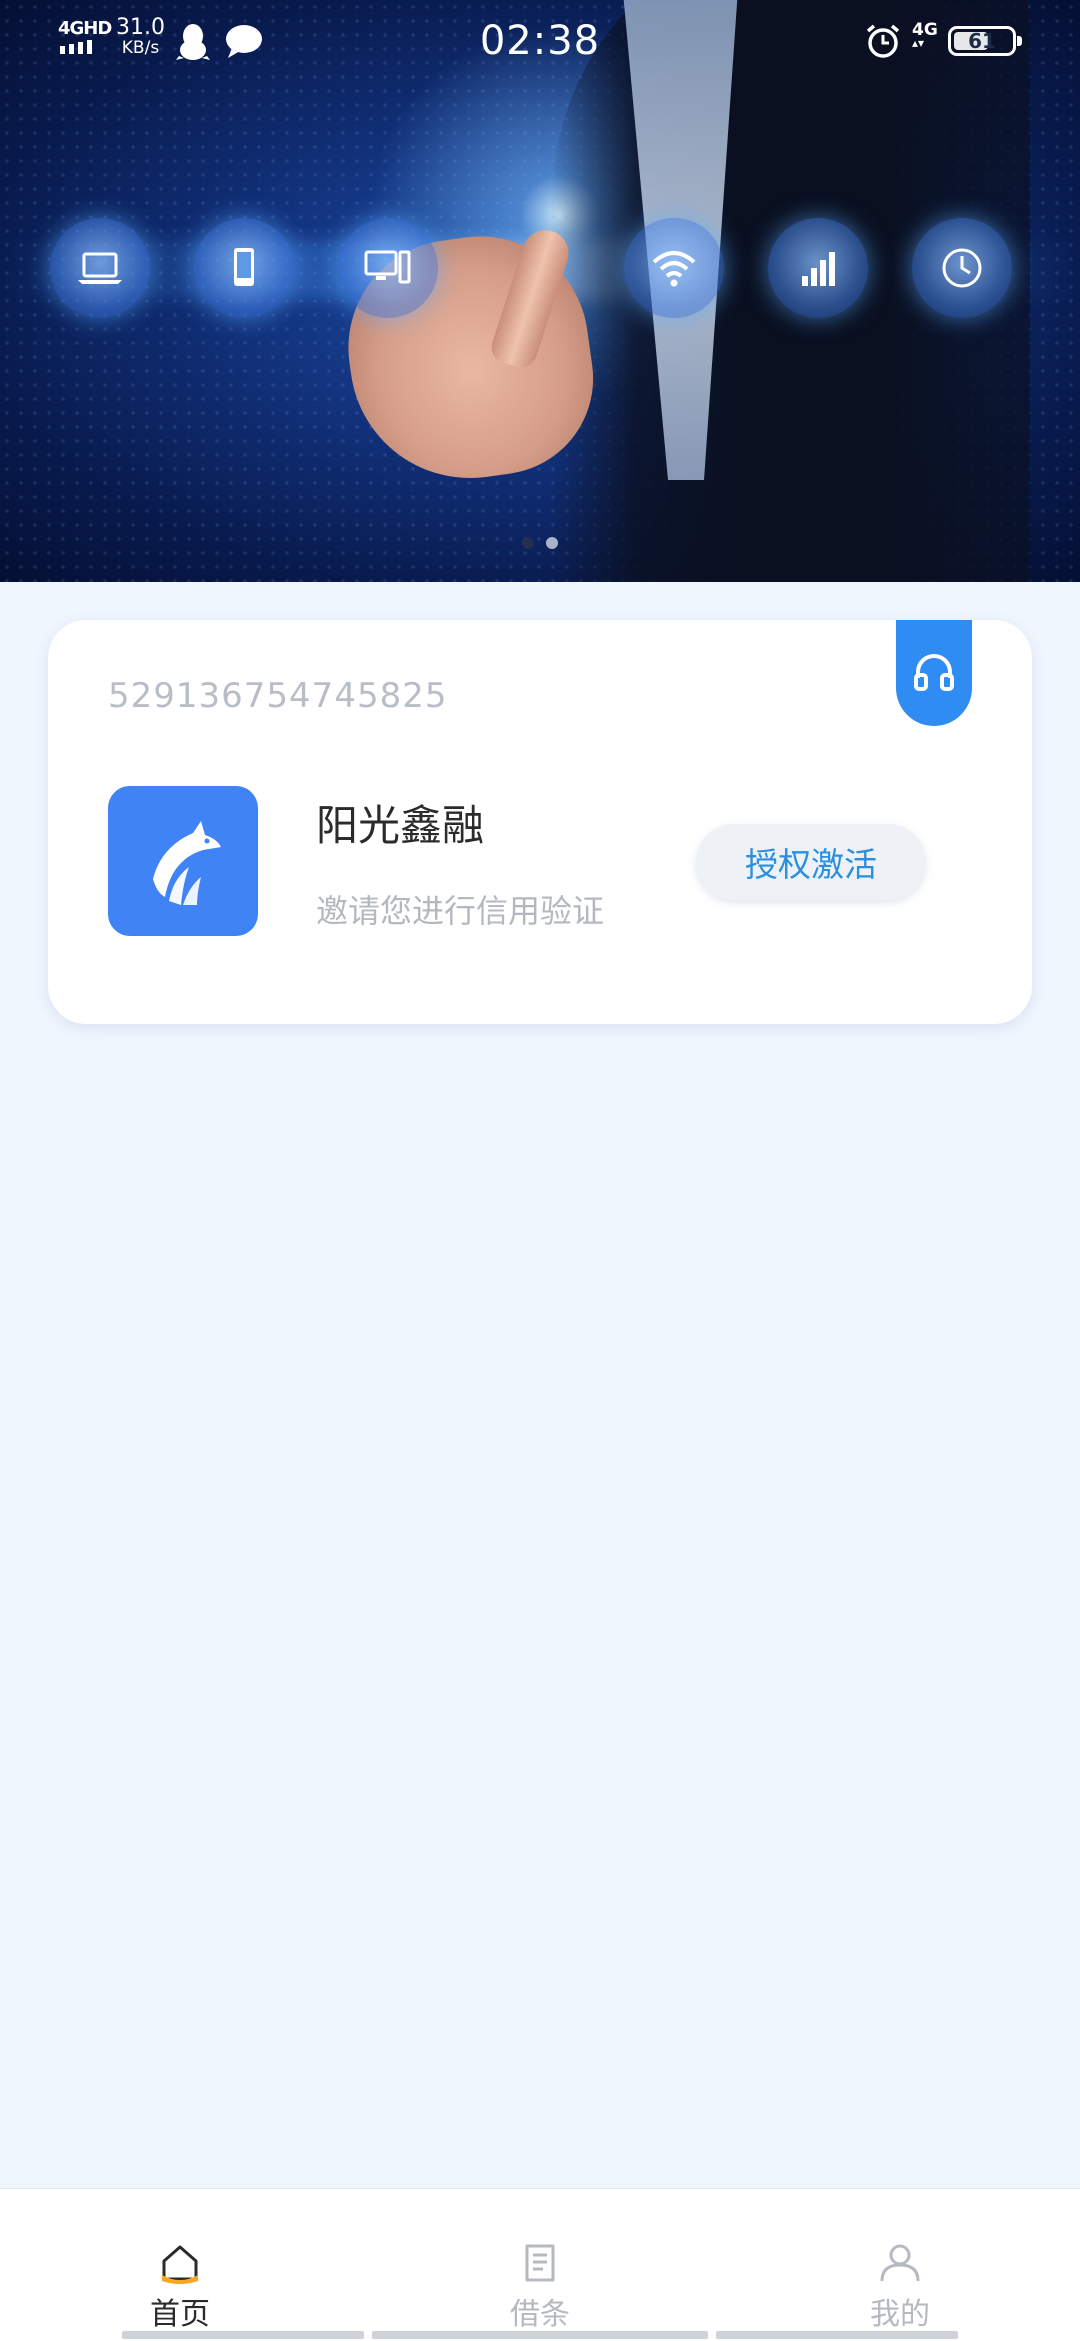 The height and width of the screenshot is (2341, 1080). Describe the element at coordinates (811, 862) in the screenshot. I see `authorize-activate-button: 授权激活` at that location.